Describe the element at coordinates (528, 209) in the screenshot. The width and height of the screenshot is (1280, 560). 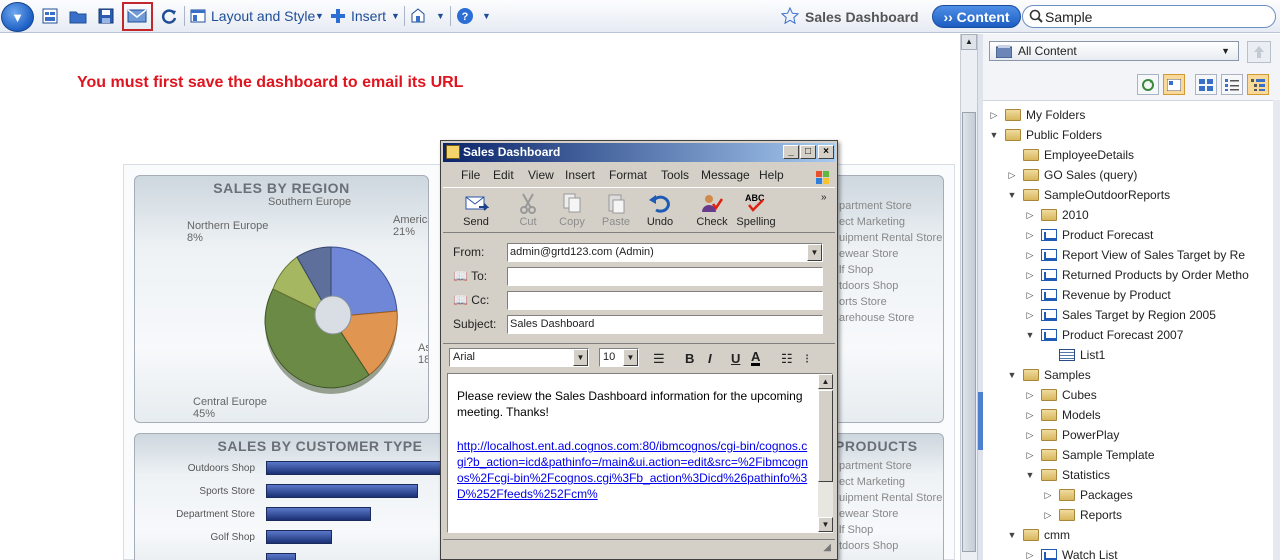
I see `cut-button: Cut` at that location.